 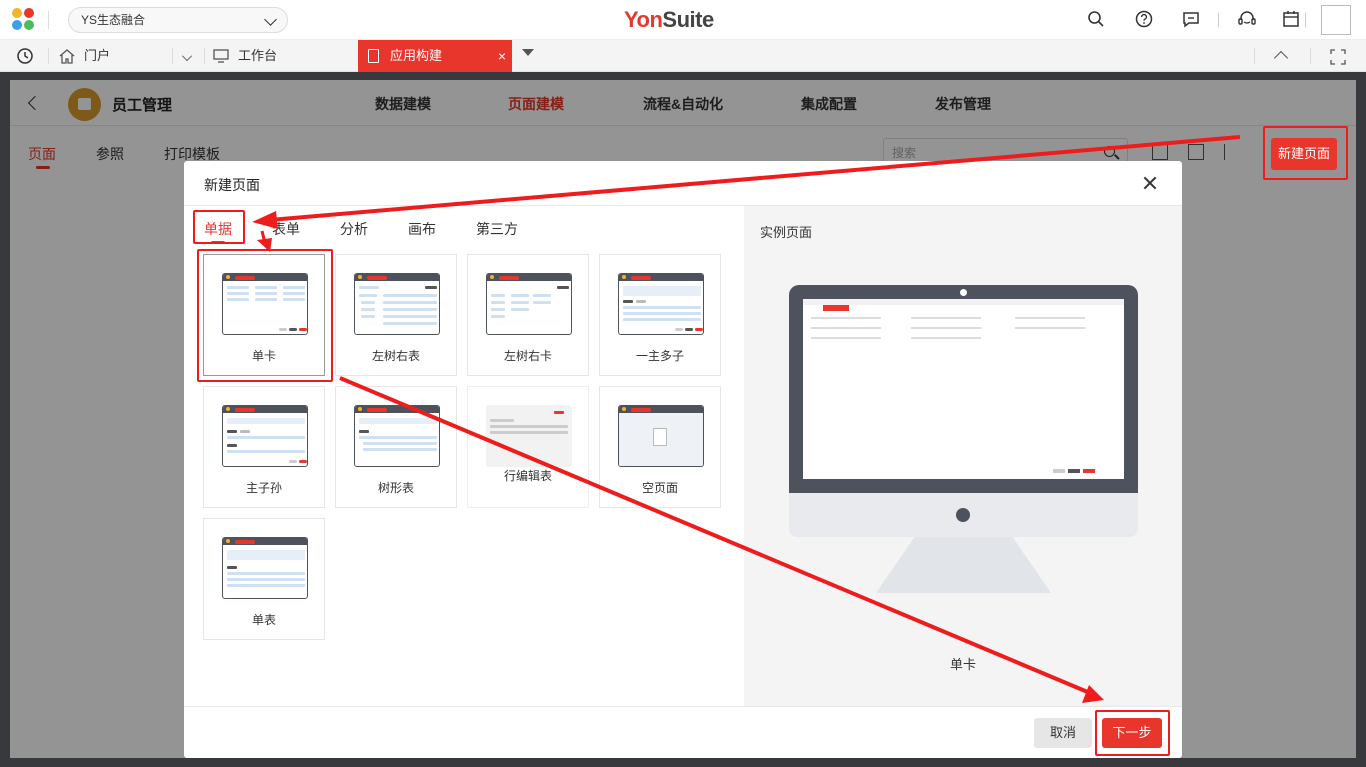 What do you see at coordinates (502, 56) in the screenshot?
I see `close-icon: ×` at bounding box center [502, 56].